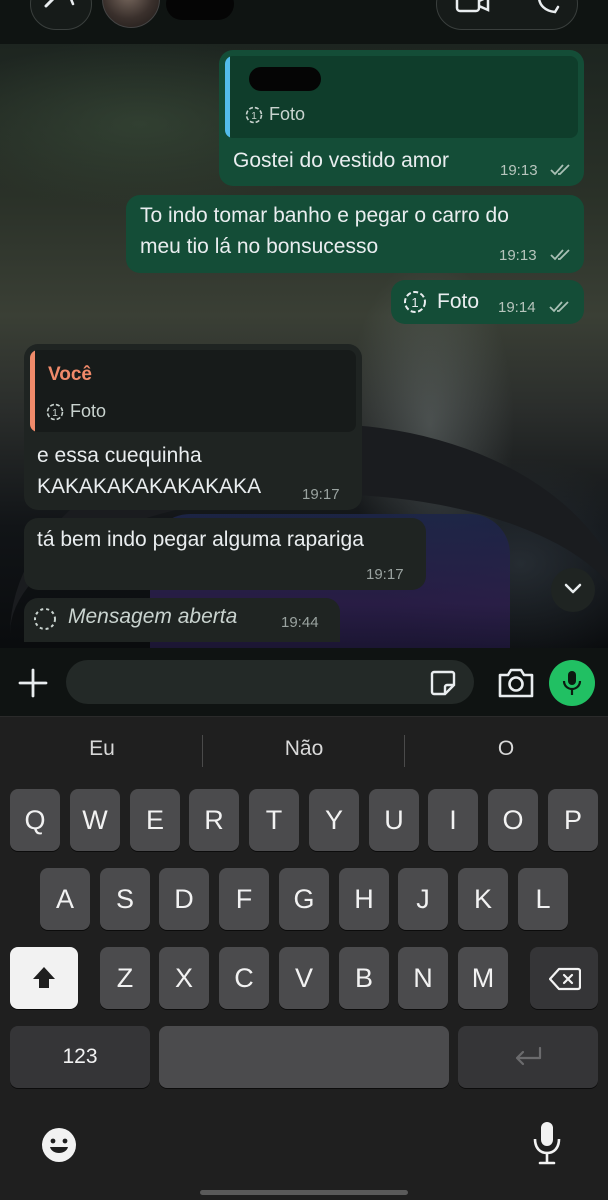  What do you see at coordinates (125, 899) in the screenshot?
I see `key-s: S` at bounding box center [125, 899].